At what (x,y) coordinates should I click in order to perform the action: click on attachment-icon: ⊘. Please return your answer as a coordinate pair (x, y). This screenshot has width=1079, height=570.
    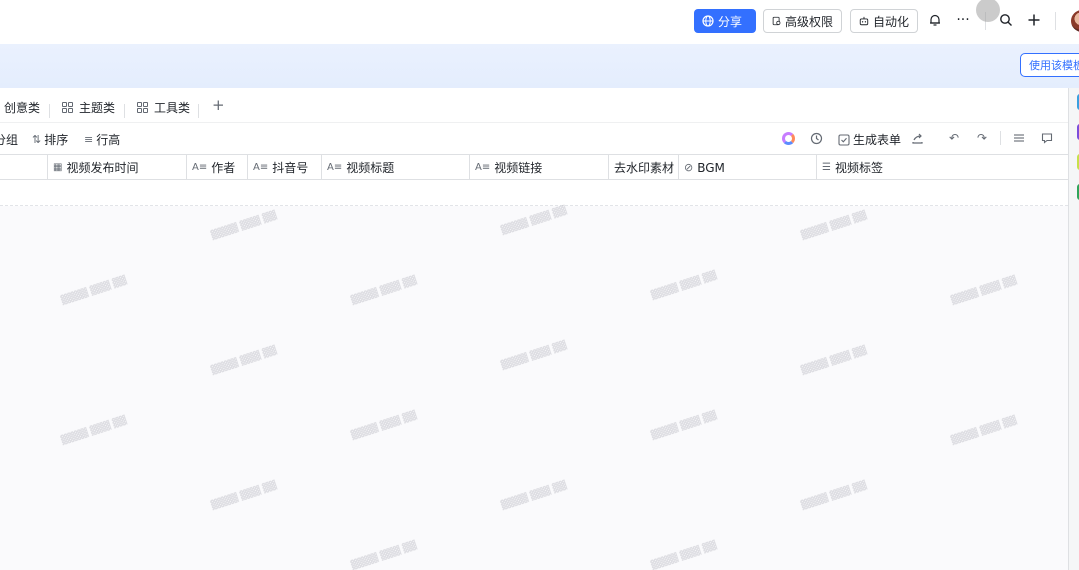
    Looking at the image, I should click on (689, 167).